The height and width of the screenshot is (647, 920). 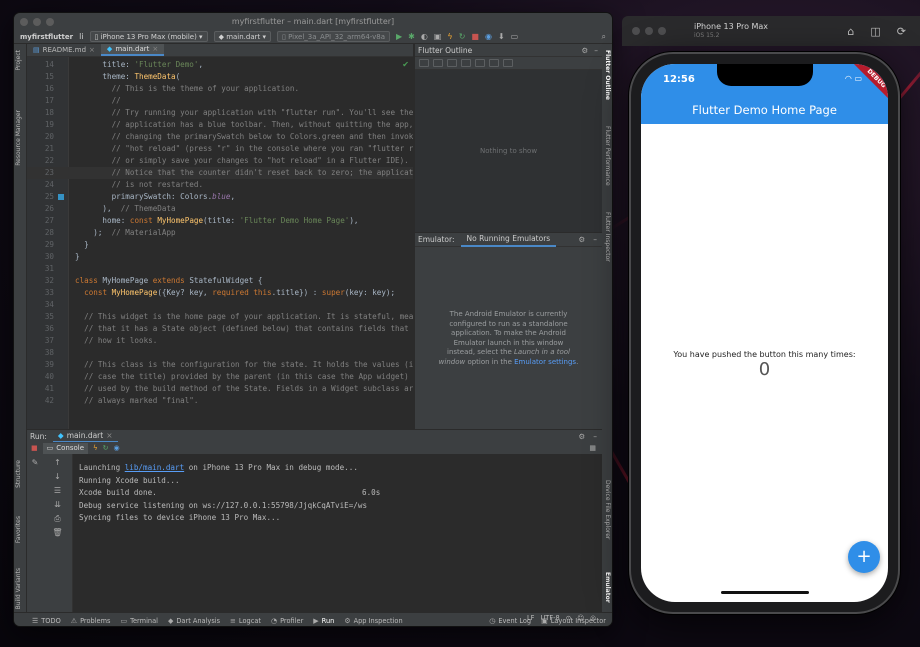 I want to click on line-number: 34, so click(x=40, y=305).